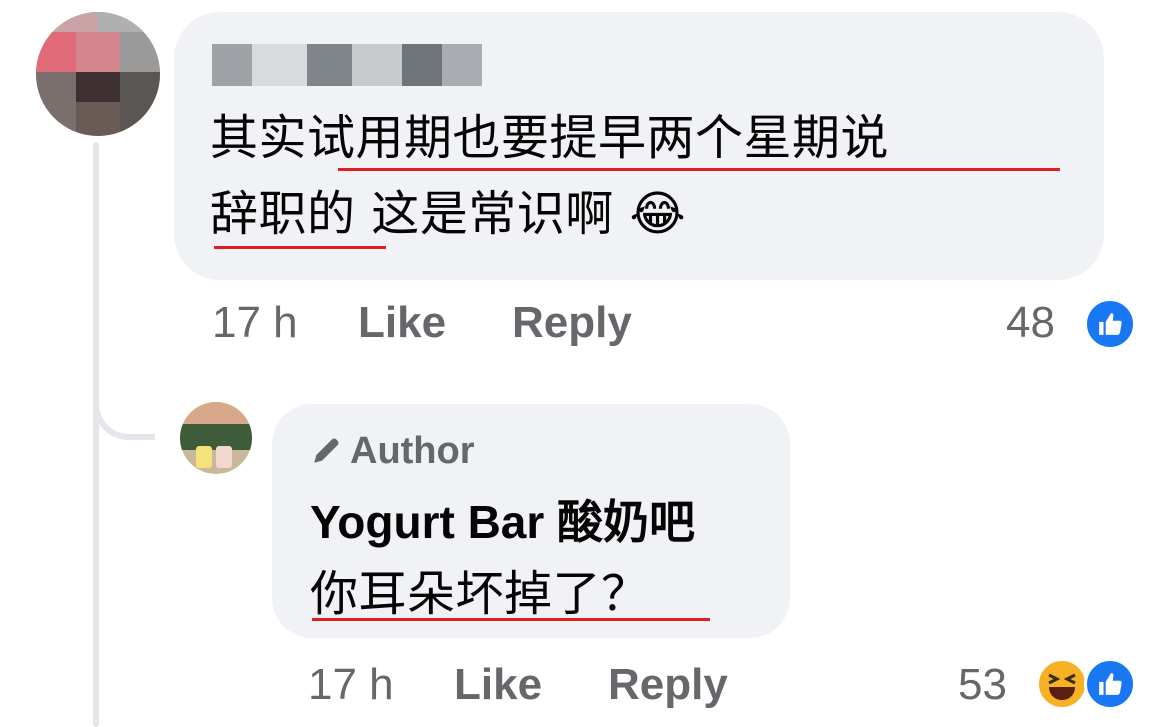  Describe the element at coordinates (412, 451) in the screenshot. I see `author-badge-label: Author` at that location.